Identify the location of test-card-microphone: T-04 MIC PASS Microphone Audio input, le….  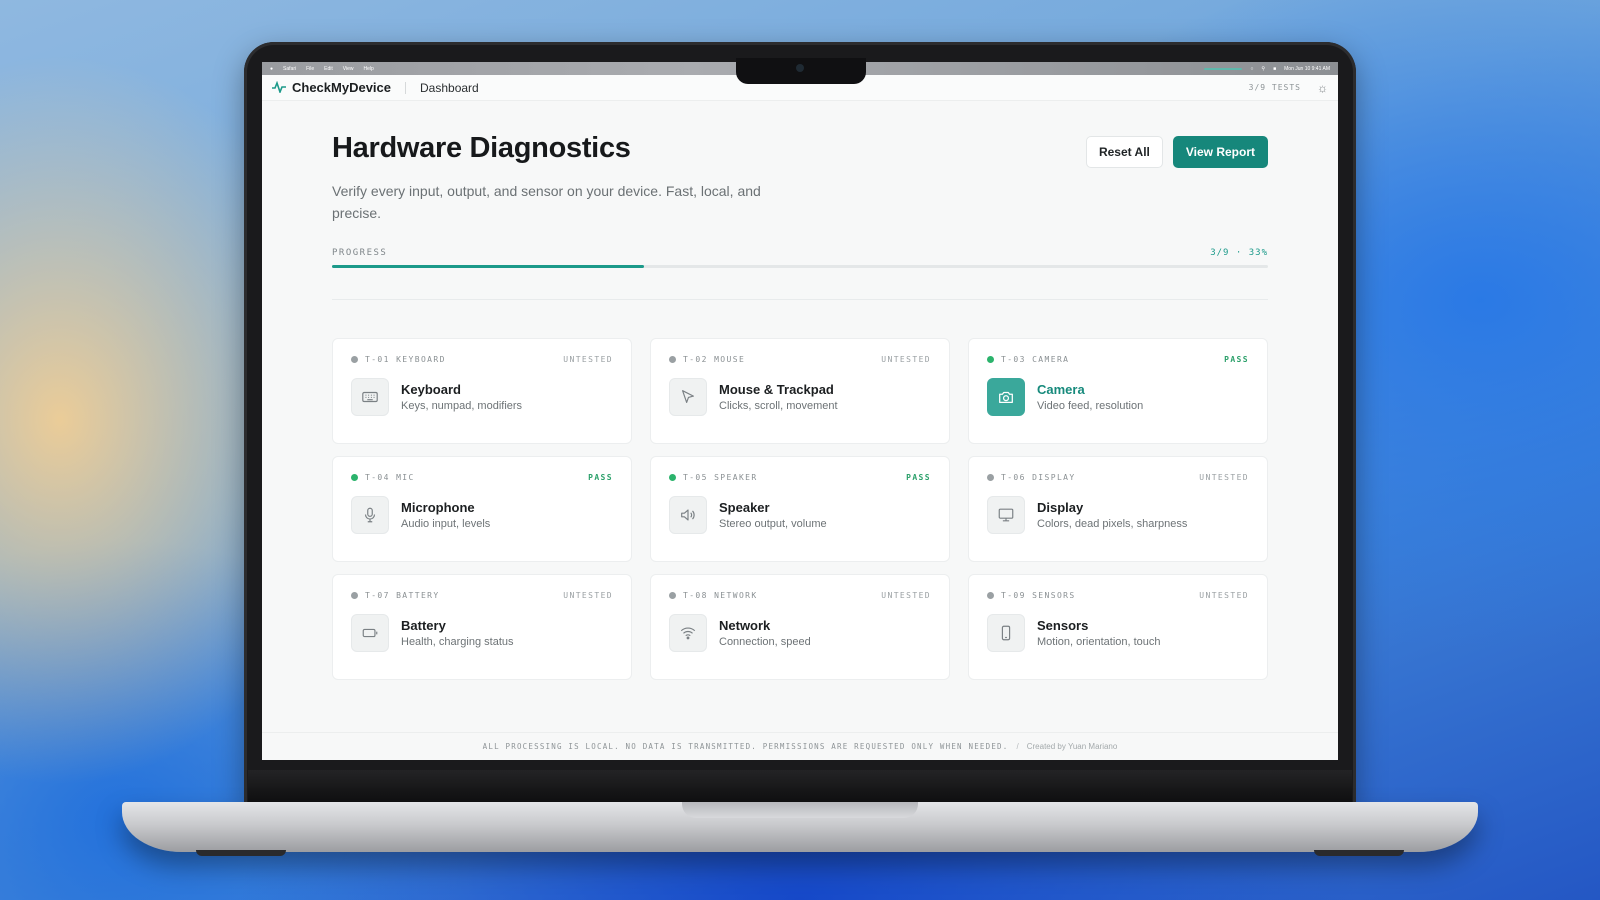
(482, 509).